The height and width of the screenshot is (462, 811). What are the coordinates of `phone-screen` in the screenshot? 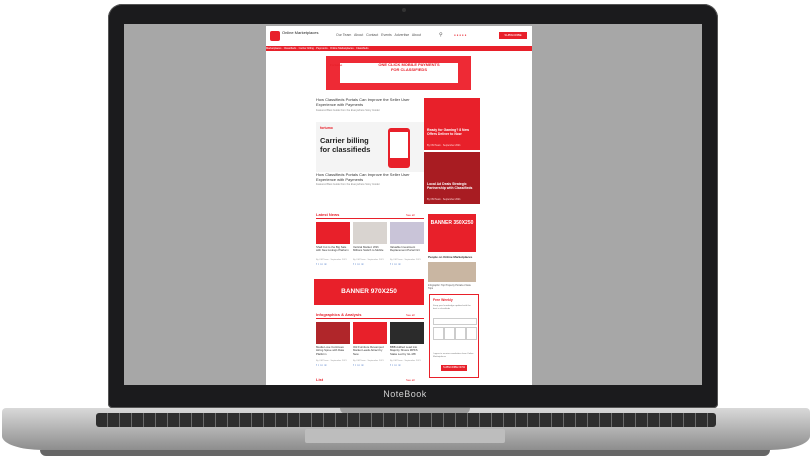 It's located at (399, 145).